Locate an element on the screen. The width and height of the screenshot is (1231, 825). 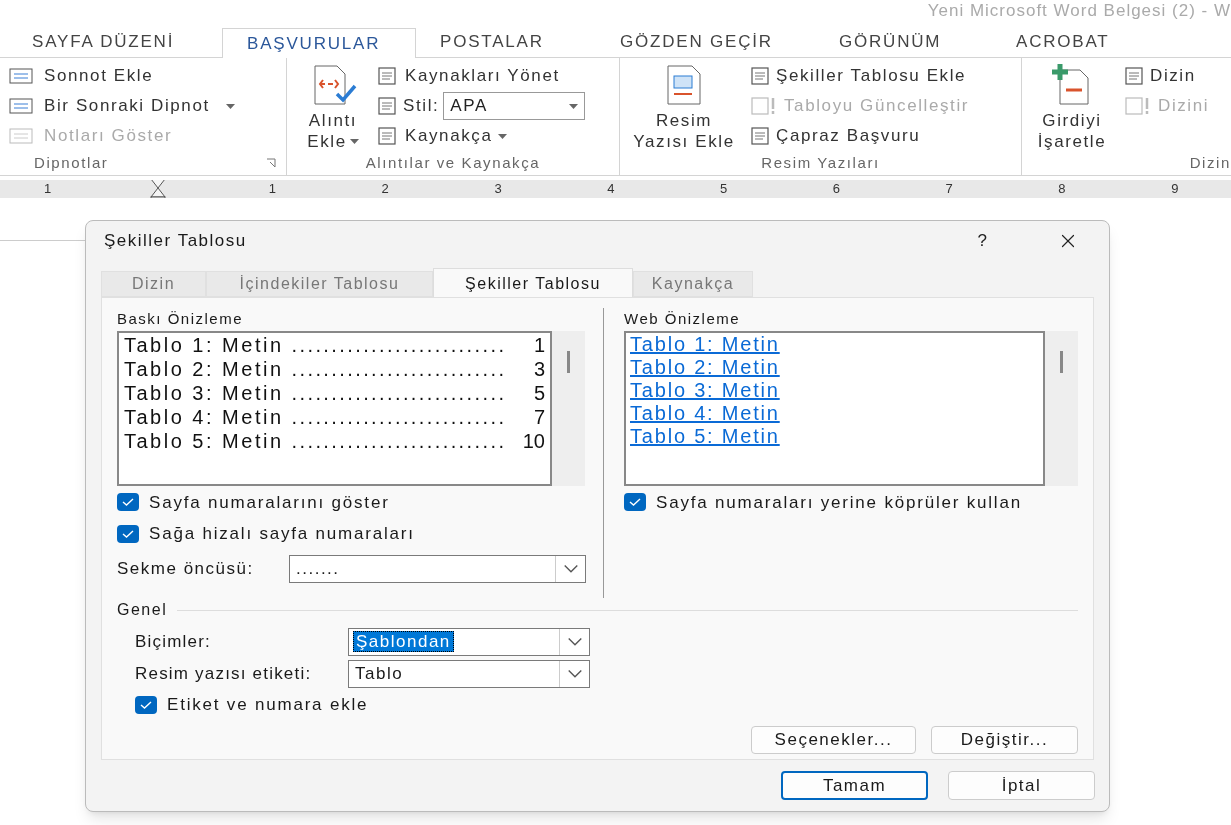
entry-title: Tablo 1: Metin is located at coordinates (204, 344).